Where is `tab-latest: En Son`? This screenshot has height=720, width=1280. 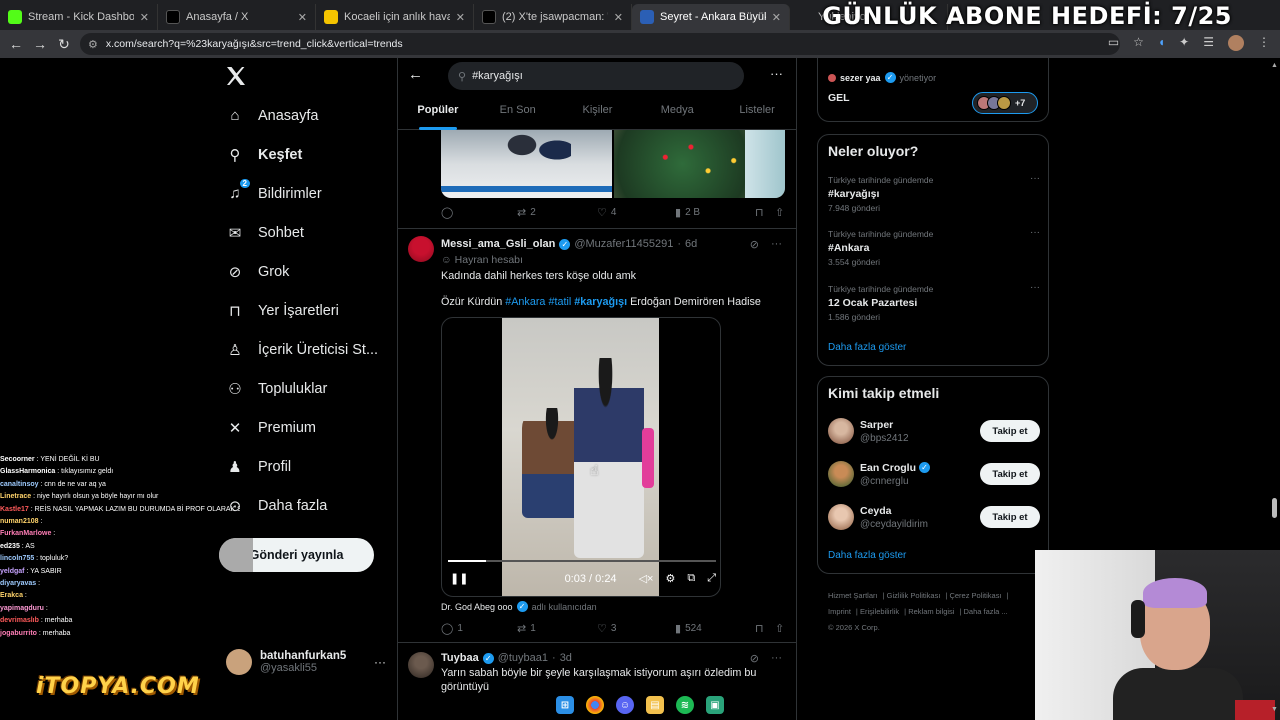
tab-latest: En Son is located at coordinates (518, 114).